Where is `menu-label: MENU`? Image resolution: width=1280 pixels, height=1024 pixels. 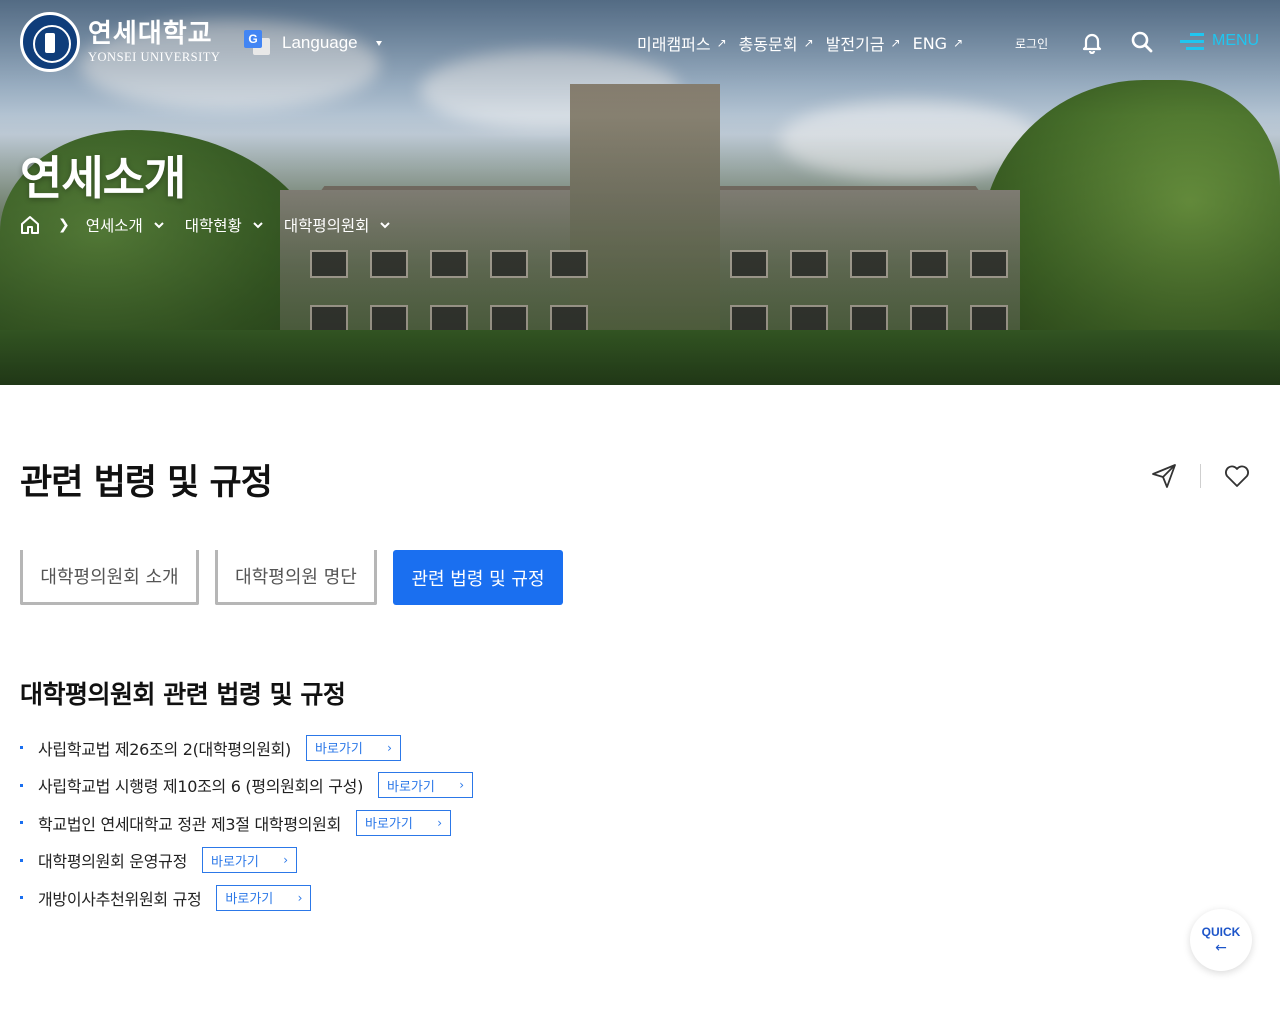 menu-label: MENU is located at coordinates (1236, 40).